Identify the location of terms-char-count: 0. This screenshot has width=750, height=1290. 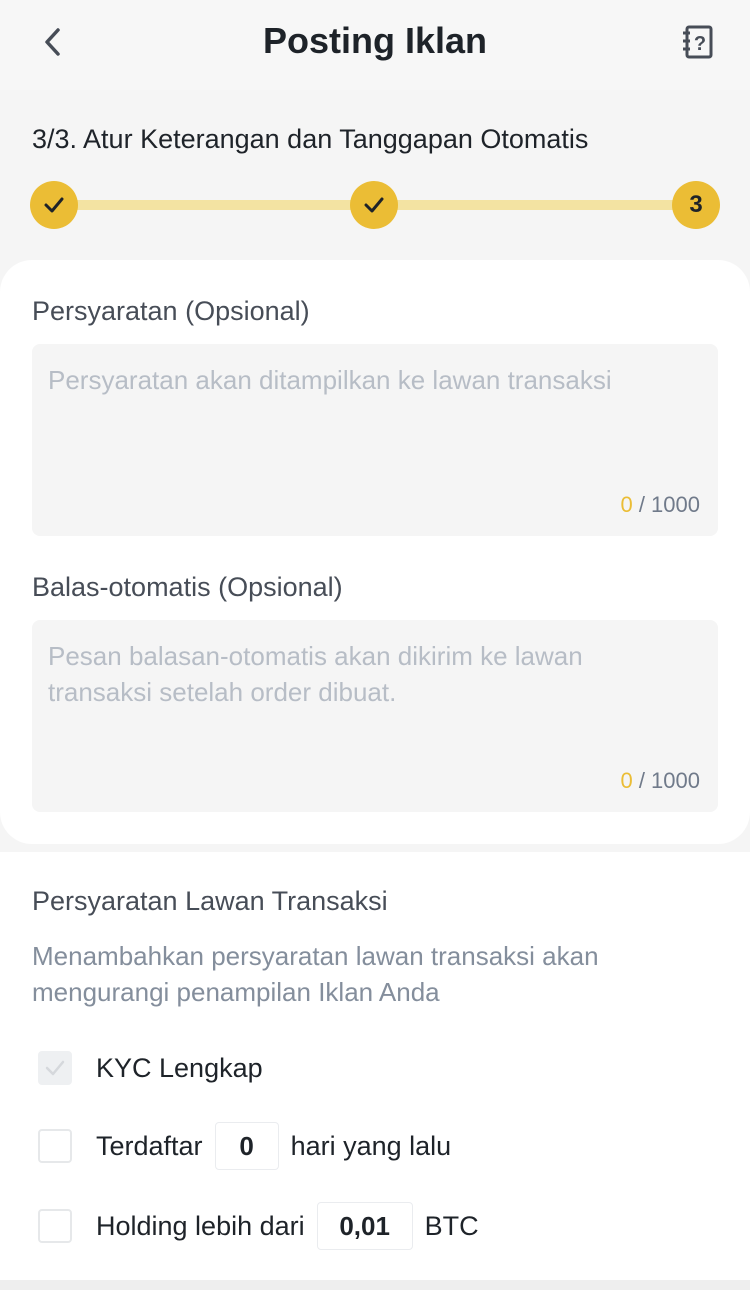
(626, 504).